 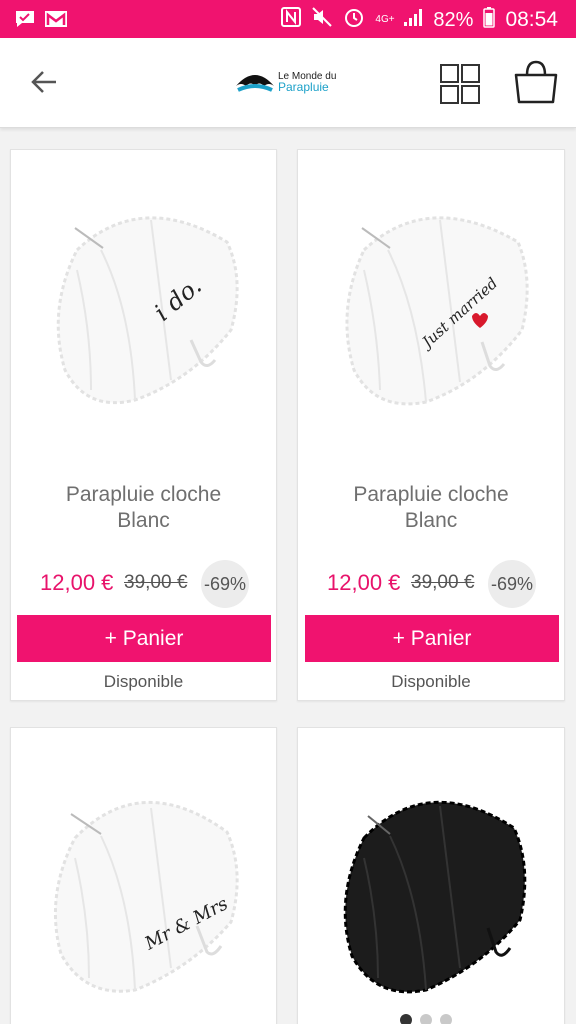 I want to click on umbrella-logo-icon, so click(x=255, y=83).